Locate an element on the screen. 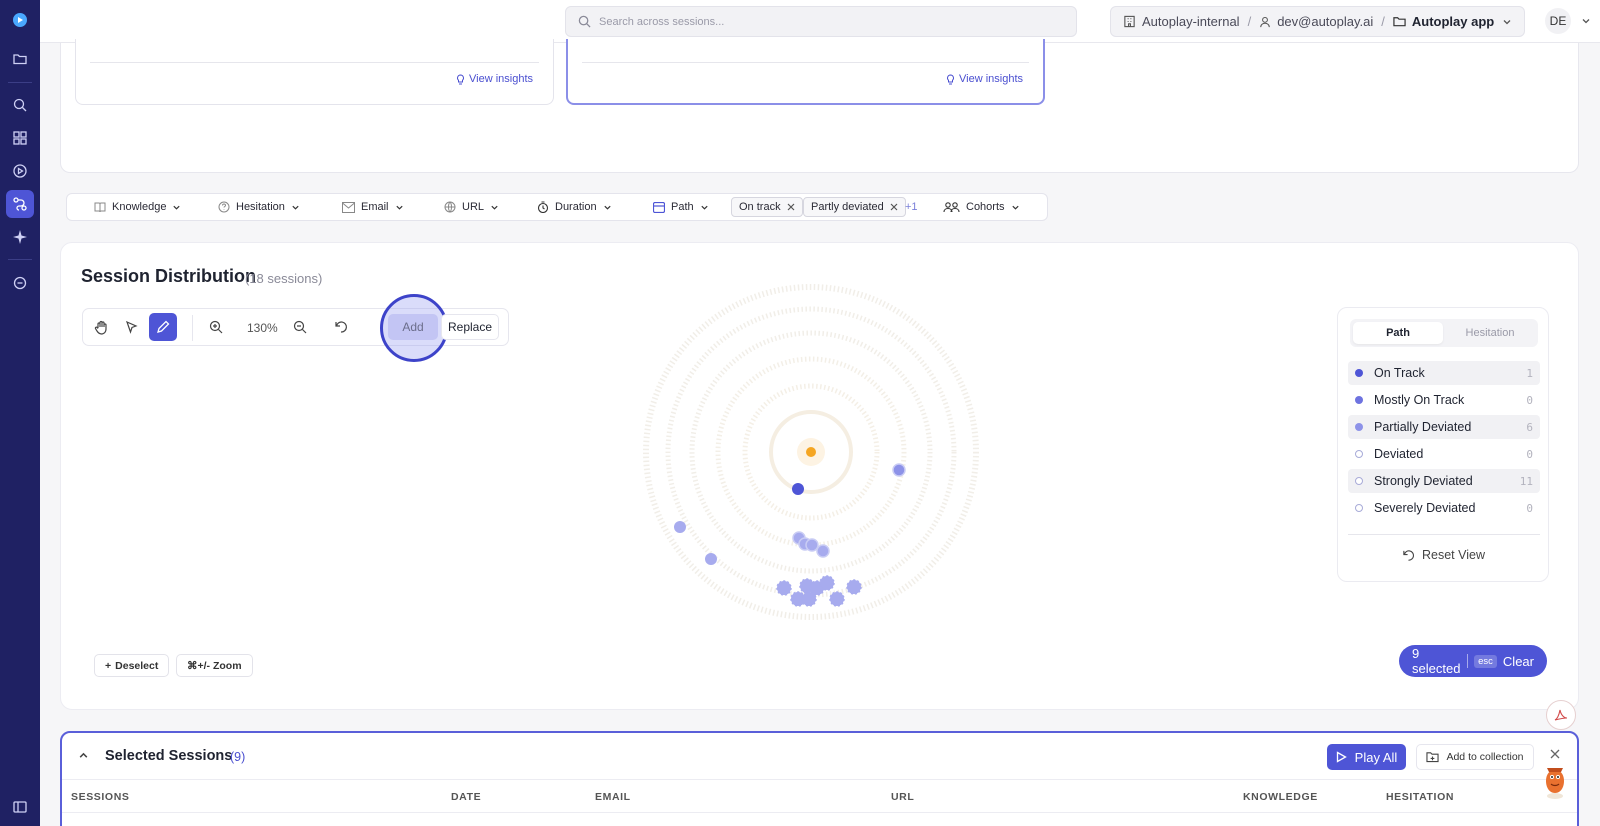  legend-item: Strongly Deviated 11 is located at coordinates (1444, 481).